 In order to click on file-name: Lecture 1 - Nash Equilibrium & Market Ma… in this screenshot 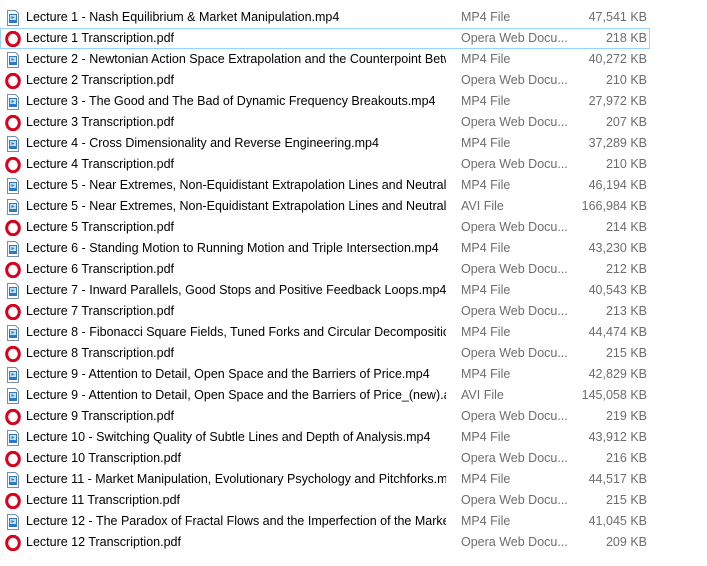, I will do `click(183, 17)`.